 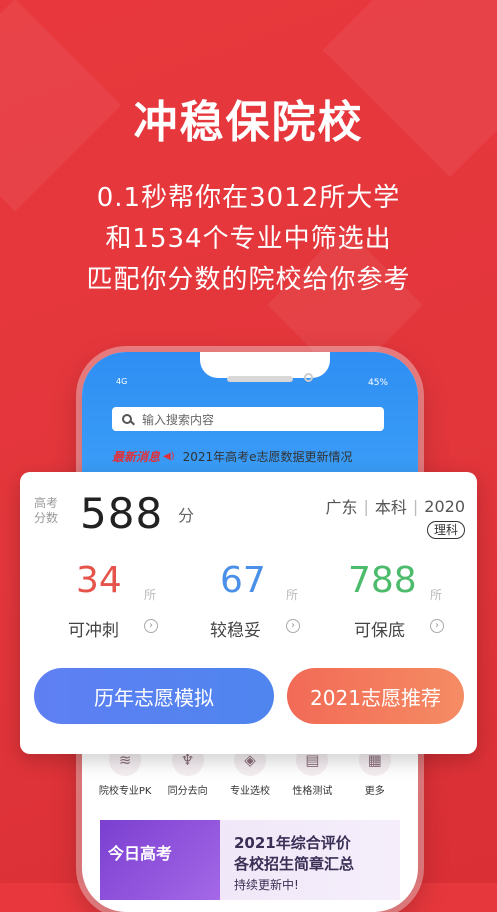 What do you see at coordinates (444, 506) in the screenshot?
I see `year: 2020` at bounding box center [444, 506].